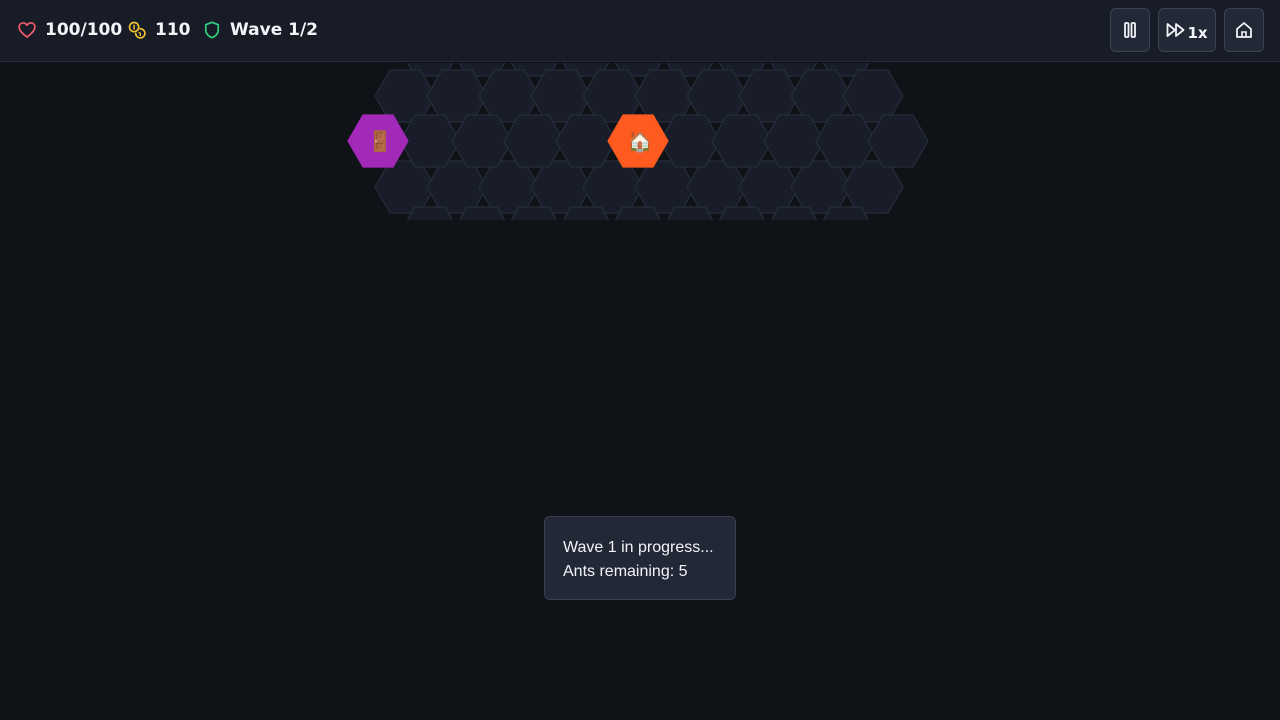 This screenshot has height=720, width=1280. What do you see at coordinates (625, 571) in the screenshot?
I see `ants-remaining-text: Ants remaining: 5` at bounding box center [625, 571].